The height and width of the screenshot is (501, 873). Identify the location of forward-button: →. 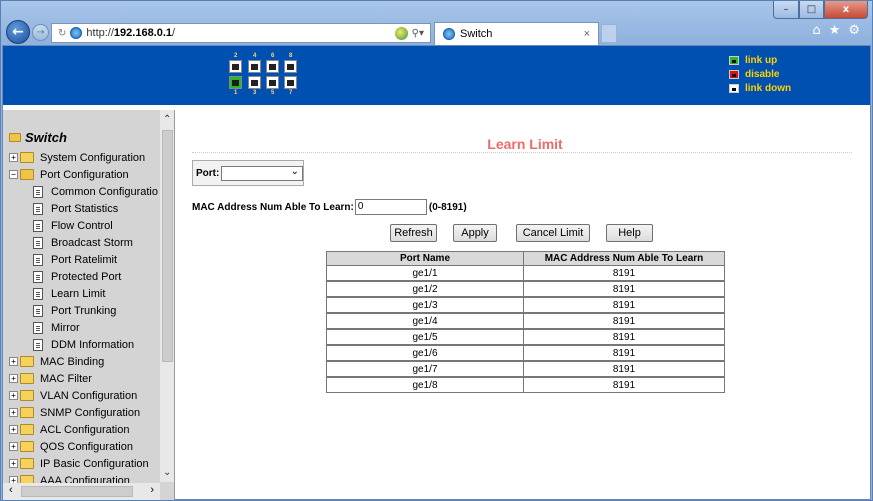
(40, 32).